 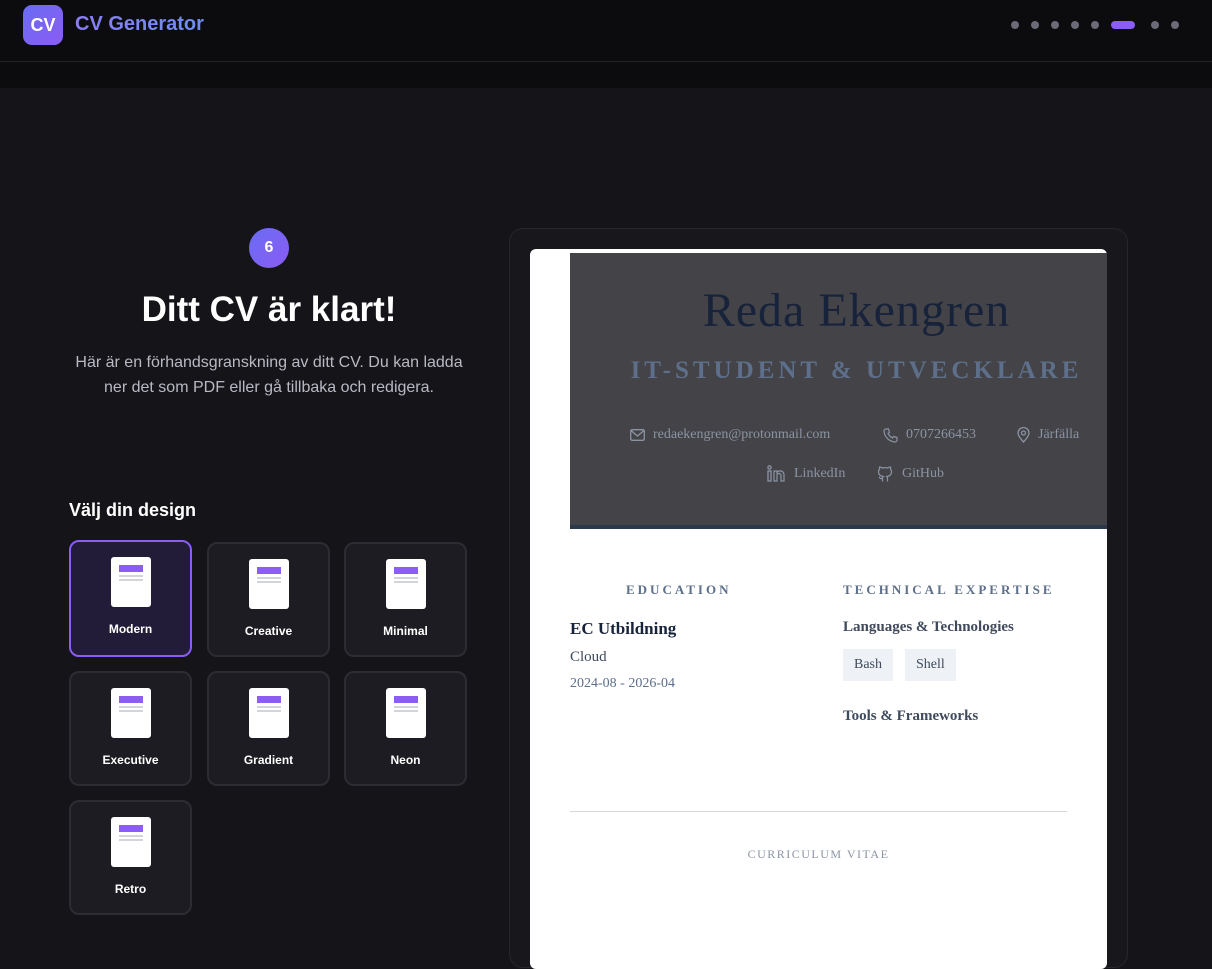 I want to click on sub-bar, so click(x=606, y=75).